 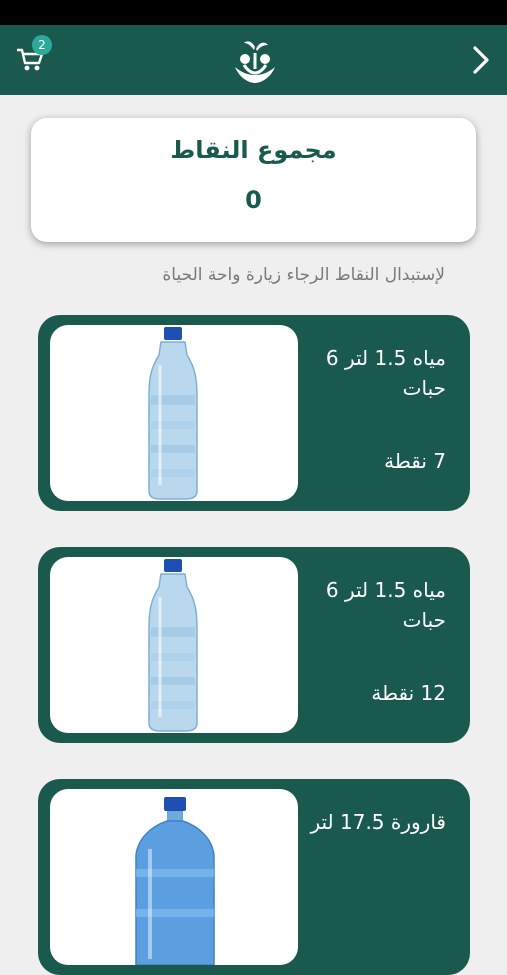 I want to click on status-bar, so click(x=253, y=12).